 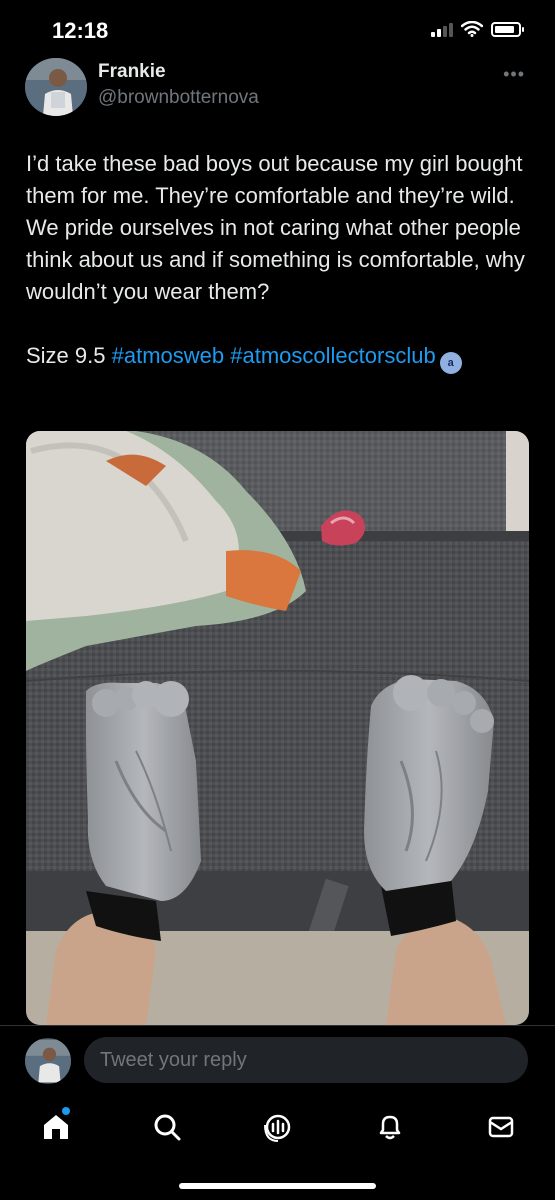 What do you see at coordinates (472, 29) in the screenshot?
I see `wifi-icon` at bounding box center [472, 29].